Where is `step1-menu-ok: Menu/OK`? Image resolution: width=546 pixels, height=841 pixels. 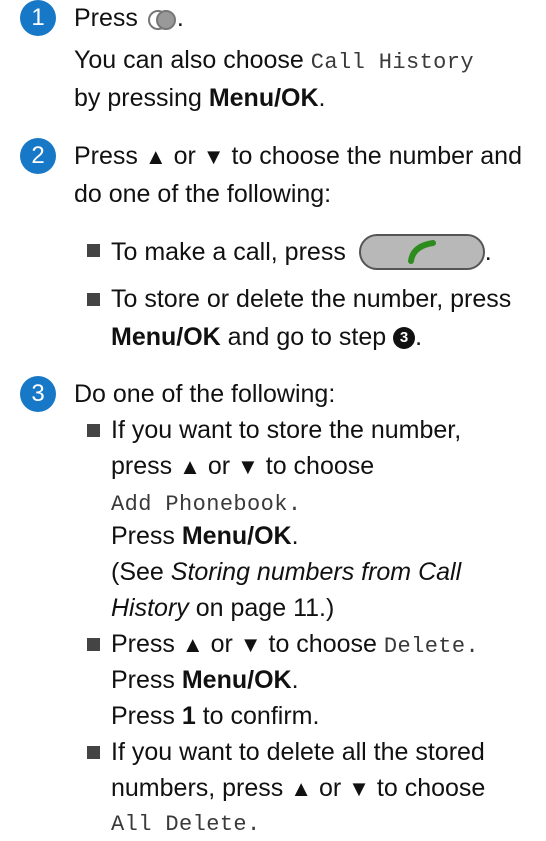 step1-menu-ok: Menu/OK is located at coordinates (263, 98).